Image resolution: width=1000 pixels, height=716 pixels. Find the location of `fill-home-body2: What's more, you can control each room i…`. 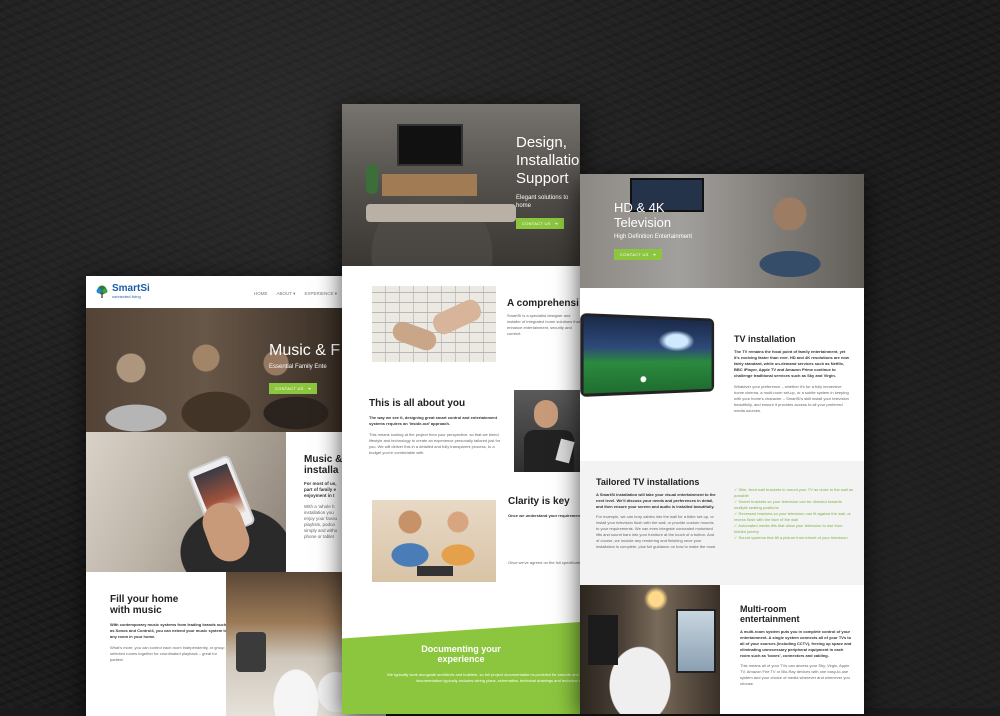

fill-home-body2: What's more, you can control each room i… is located at coordinates (167, 653).